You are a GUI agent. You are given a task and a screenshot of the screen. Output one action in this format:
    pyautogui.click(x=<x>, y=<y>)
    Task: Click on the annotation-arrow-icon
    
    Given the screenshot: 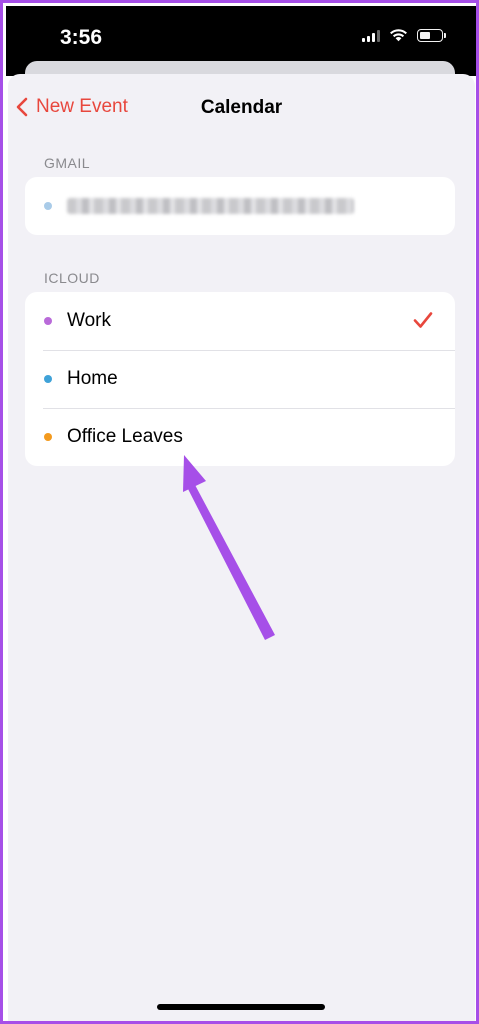 What is the action you would take?
    pyautogui.click(x=229, y=547)
    